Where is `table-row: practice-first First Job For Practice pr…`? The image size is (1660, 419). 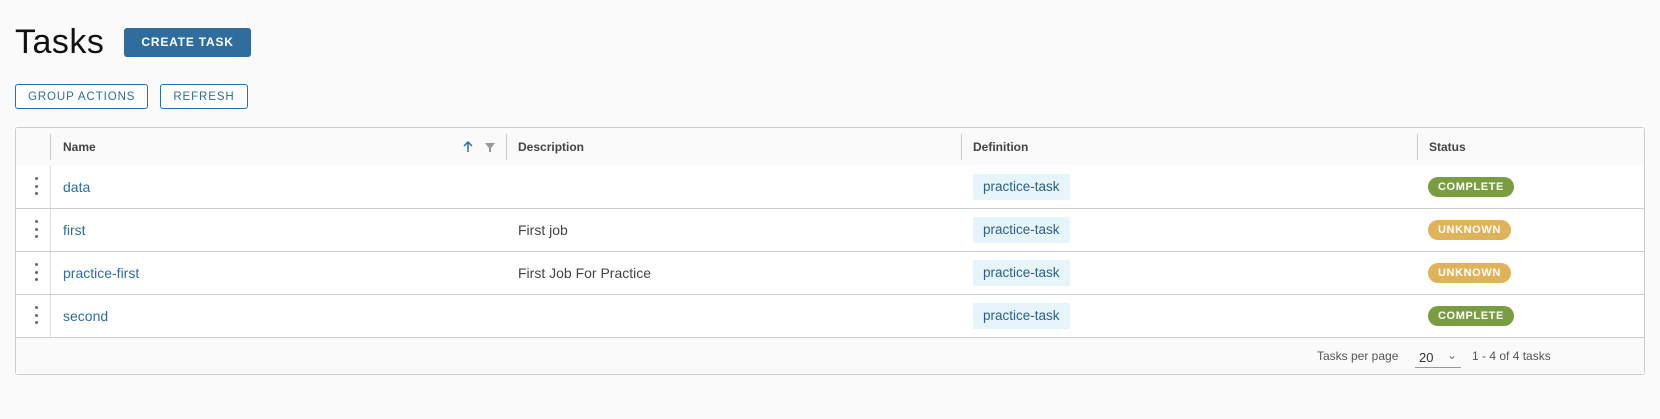
table-row: practice-first First Job For Practice pr… is located at coordinates (830, 273).